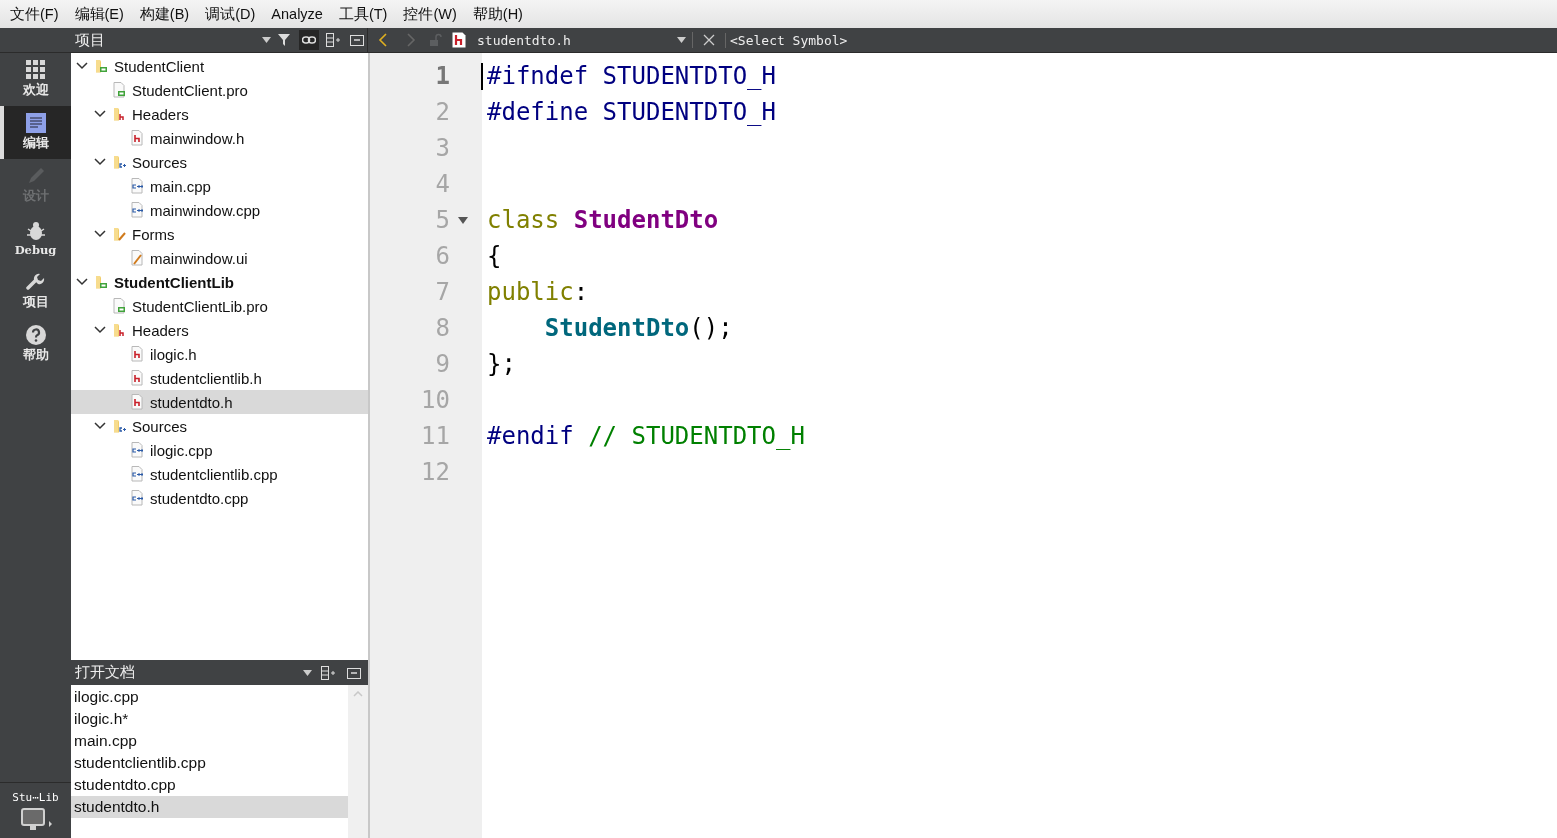 This screenshot has width=1557, height=838. Describe the element at coordinates (219, 450) in the screenshot. I see `tree-item: ilogic.cpp` at that location.